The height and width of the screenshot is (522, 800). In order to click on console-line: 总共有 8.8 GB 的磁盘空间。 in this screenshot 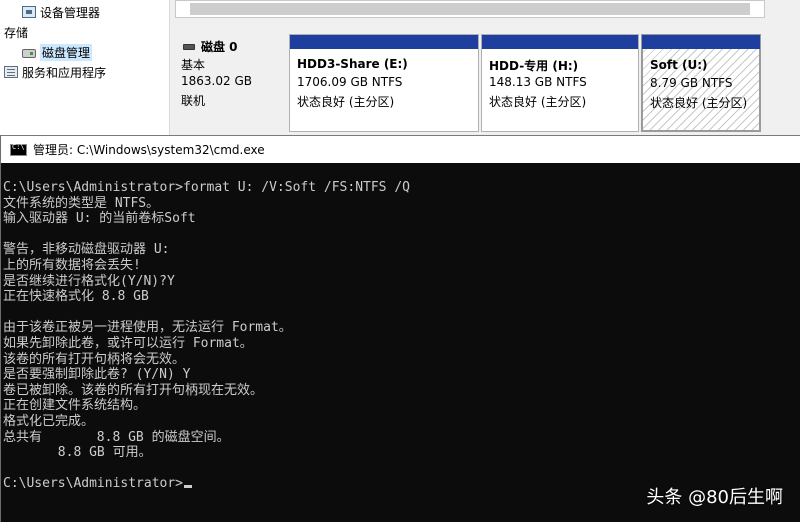, I will do `click(116, 437)`.